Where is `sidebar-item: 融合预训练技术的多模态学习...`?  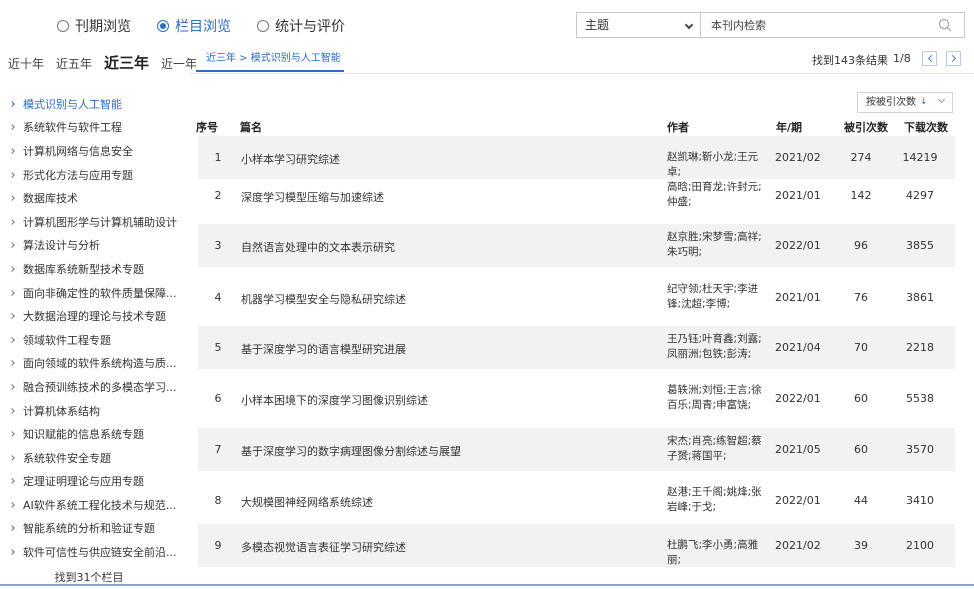 sidebar-item: 融合预训练技术的多模态学习... is located at coordinates (89, 387).